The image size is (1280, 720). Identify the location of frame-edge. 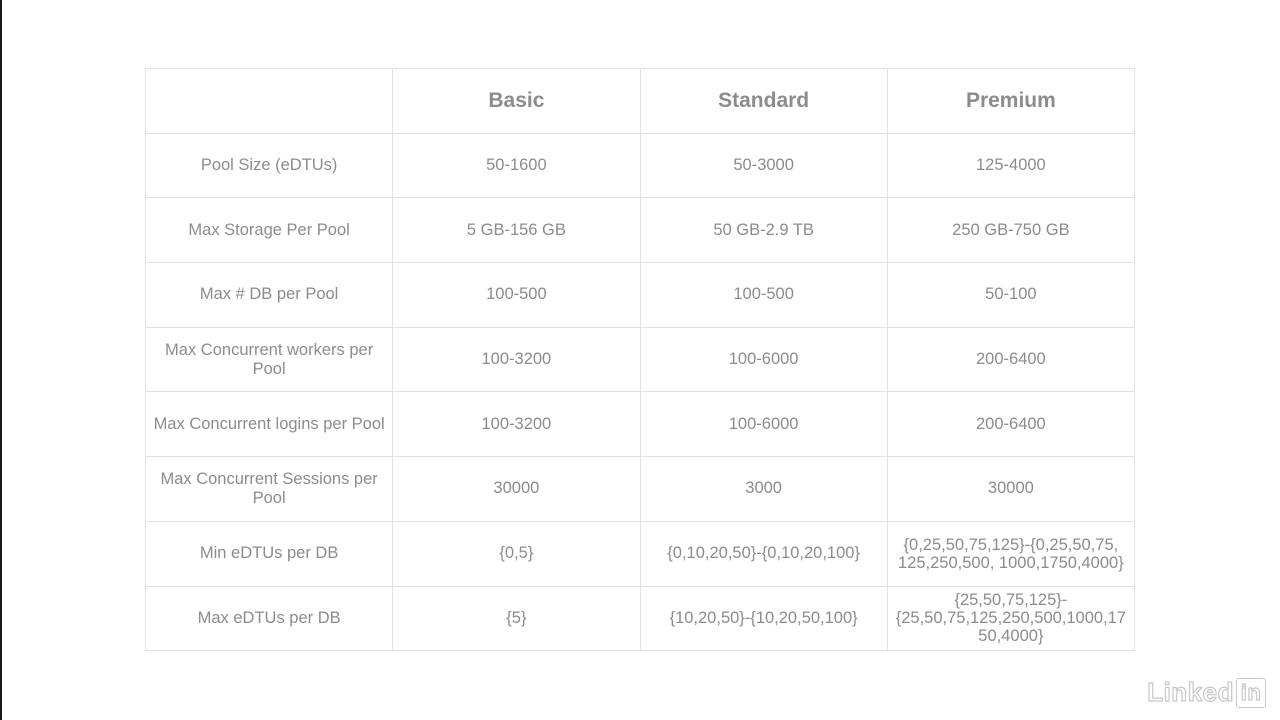
(1, 360).